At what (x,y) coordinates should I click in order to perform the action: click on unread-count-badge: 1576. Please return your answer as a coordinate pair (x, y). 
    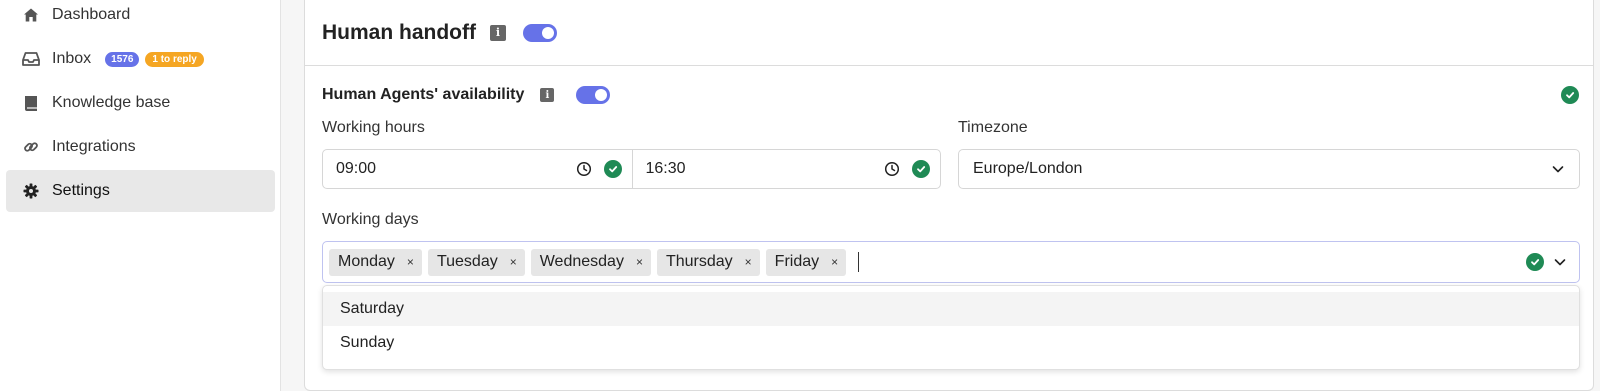
    Looking at the image, I should click on (122, 59).